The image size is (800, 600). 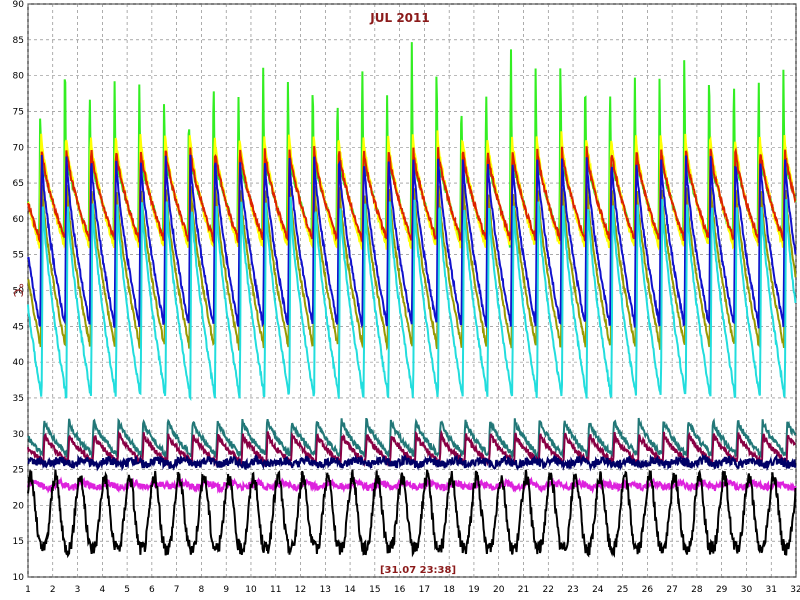 What do you see at coordinates (18, 290) in the screenshot?
I see `y-axis-label: °C` at bounding box center [18, 290].